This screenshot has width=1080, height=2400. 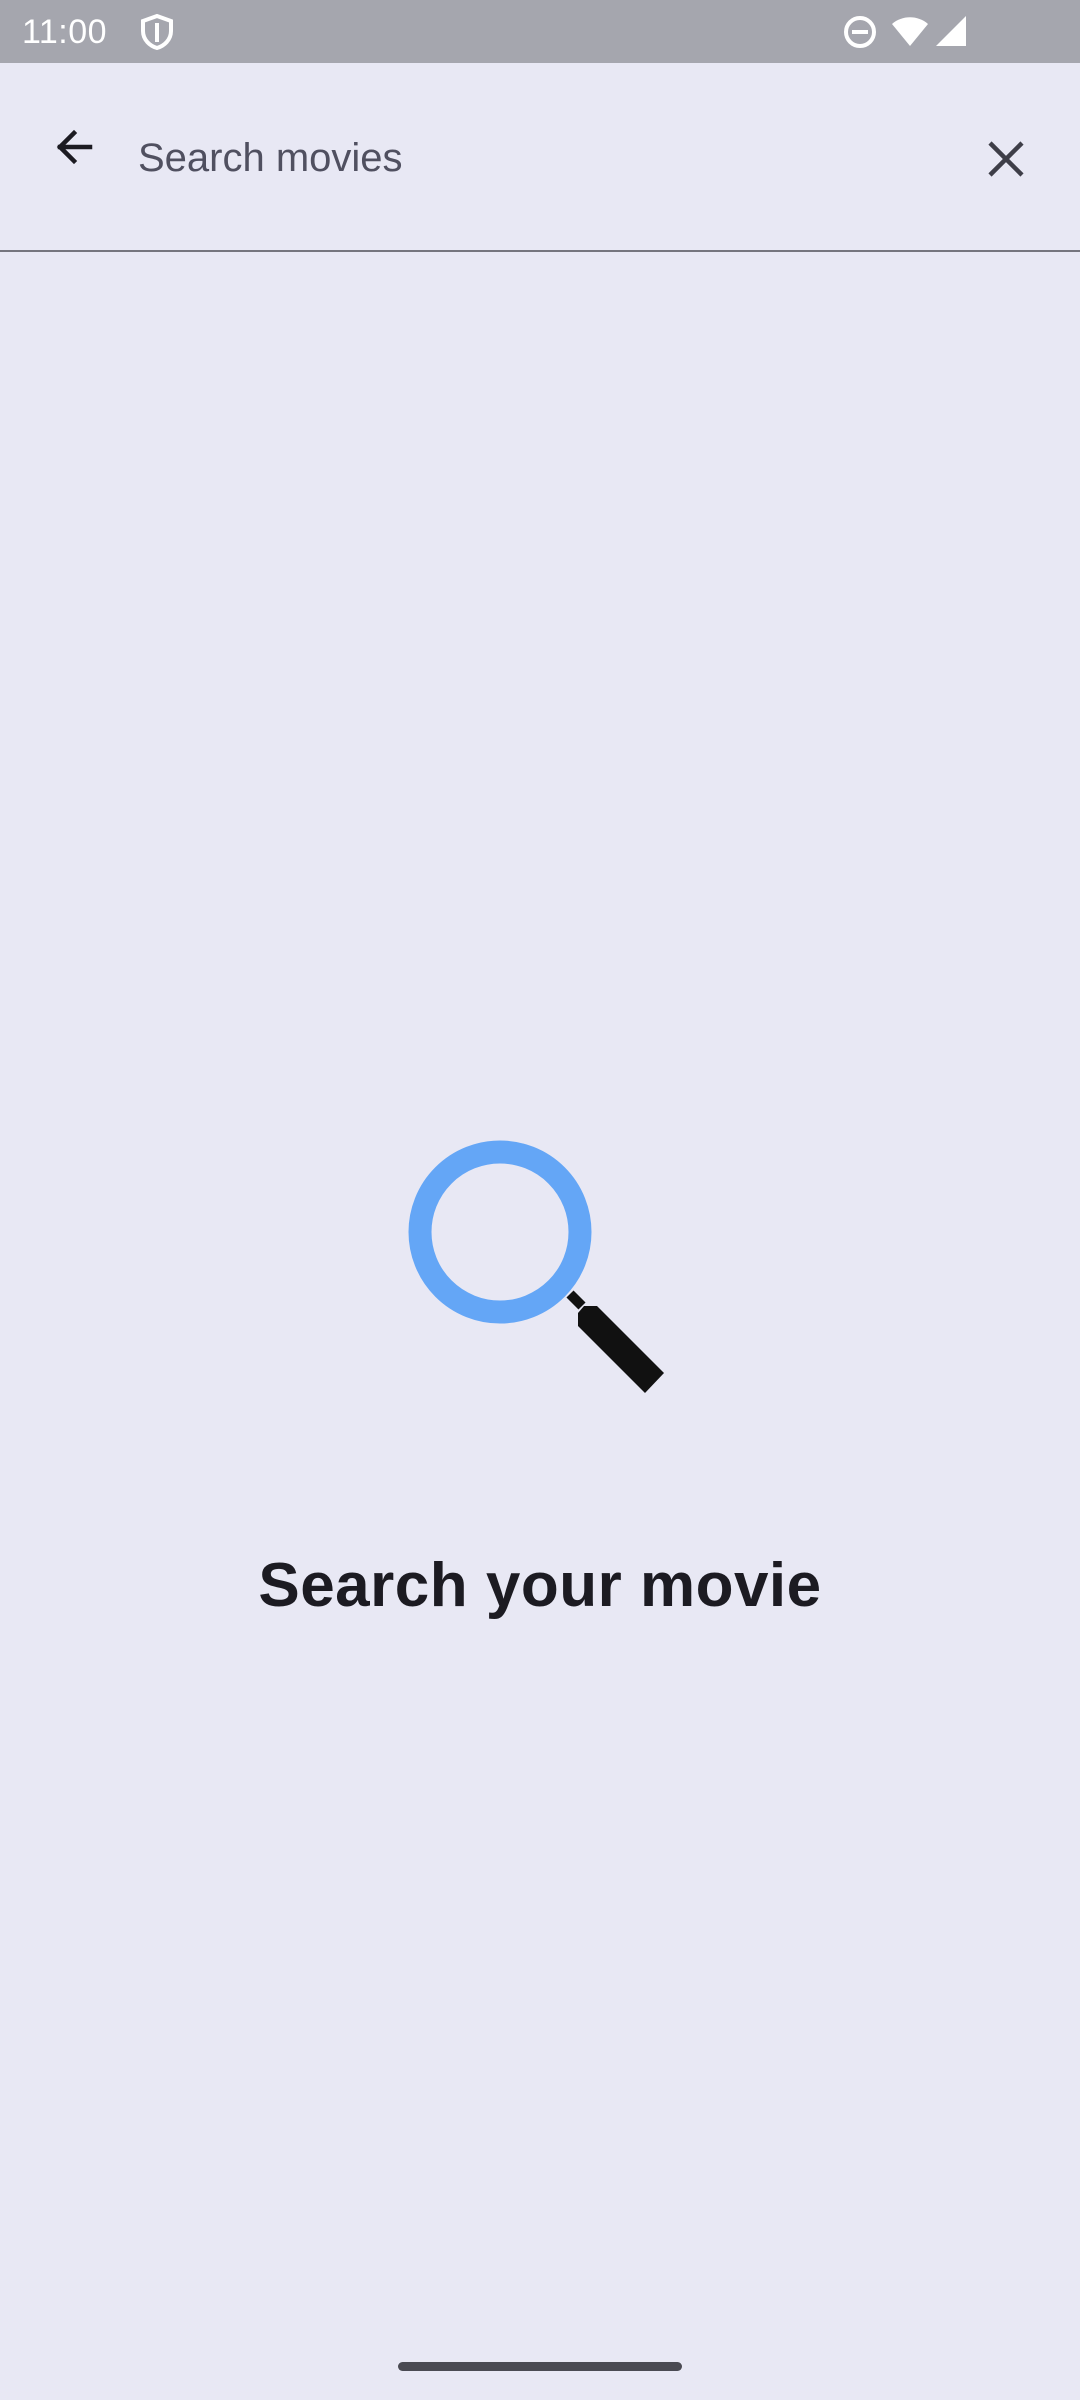 What do you see at coordinates (951, 31) in the screenshot?
I see `signal-icon` at bounding box center [951, 31].